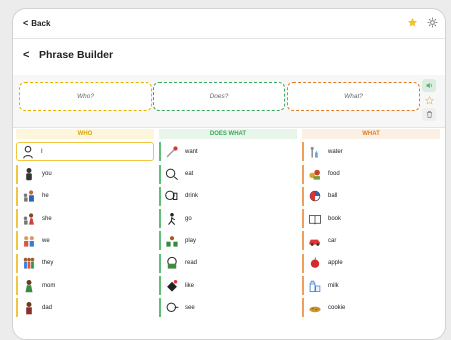 Image resolution: width=451 pixels, height=340 pixels. Describe the element at coordinates (315, 286) in the screenshot. I see `milk-icon` at that location.